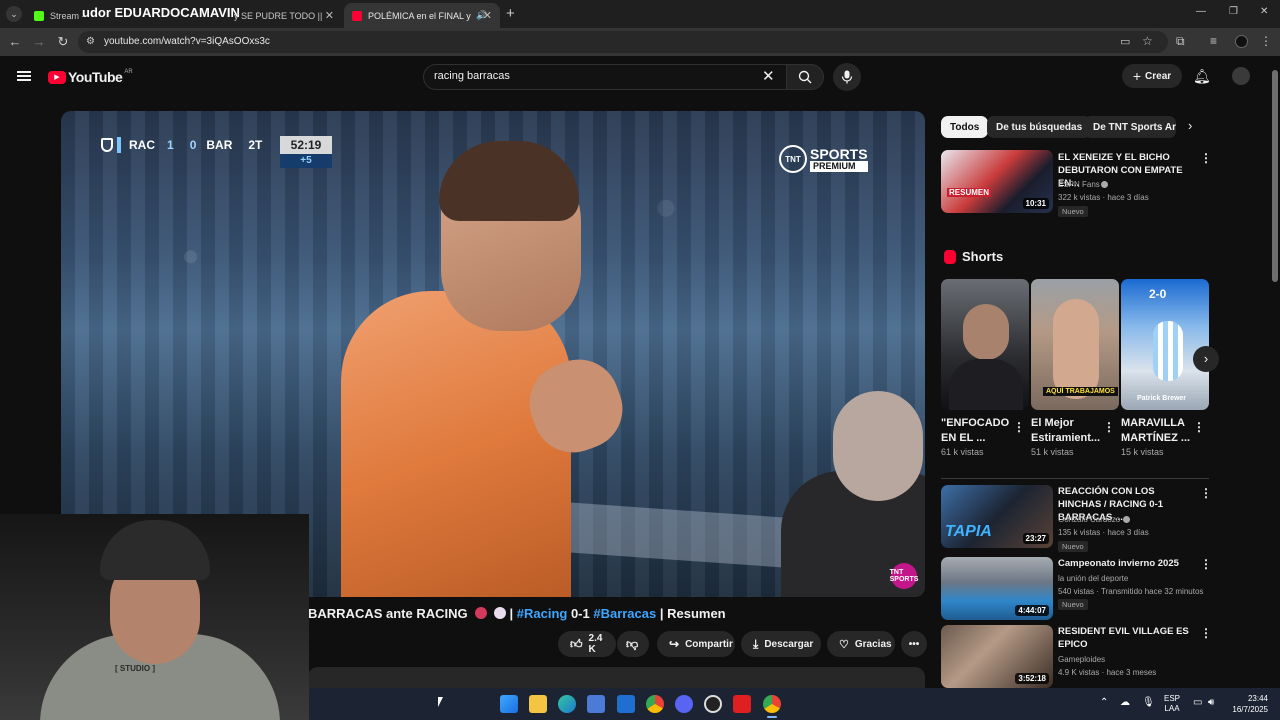 The height and width of the screenshot is (720, 1280). What do you see at coordinates (997, 588) in the screenshot?
I see `video-thumbnail: 4:44:07` at bounding box center [997, 588].